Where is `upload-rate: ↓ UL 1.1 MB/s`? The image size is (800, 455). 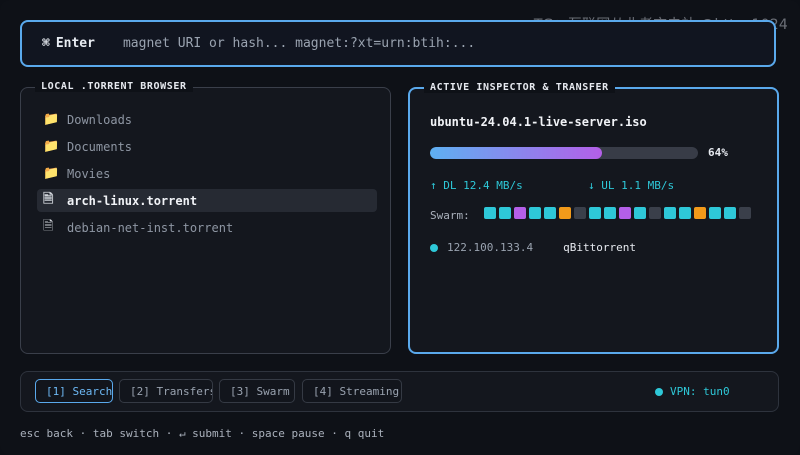
upload-rate: ↓ UL 1.1 MB/s is located at coordinates (631, 185).